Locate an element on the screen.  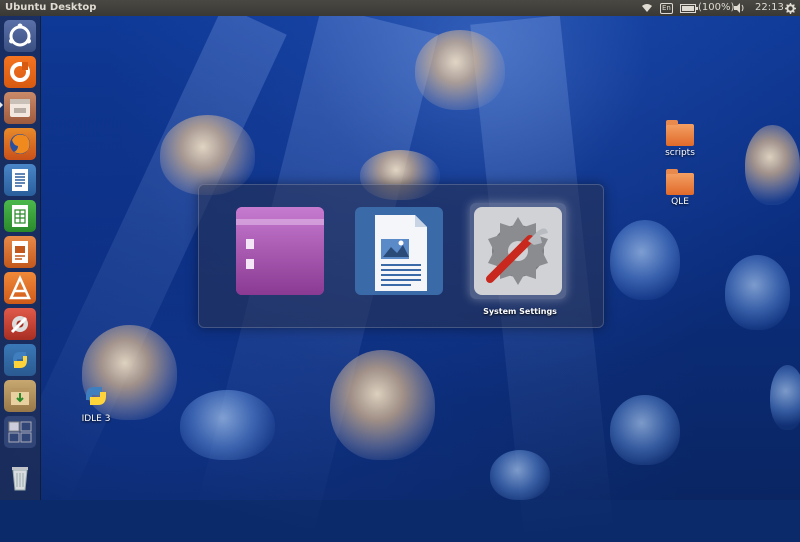
files-icon is located at coordinates (20, 108).